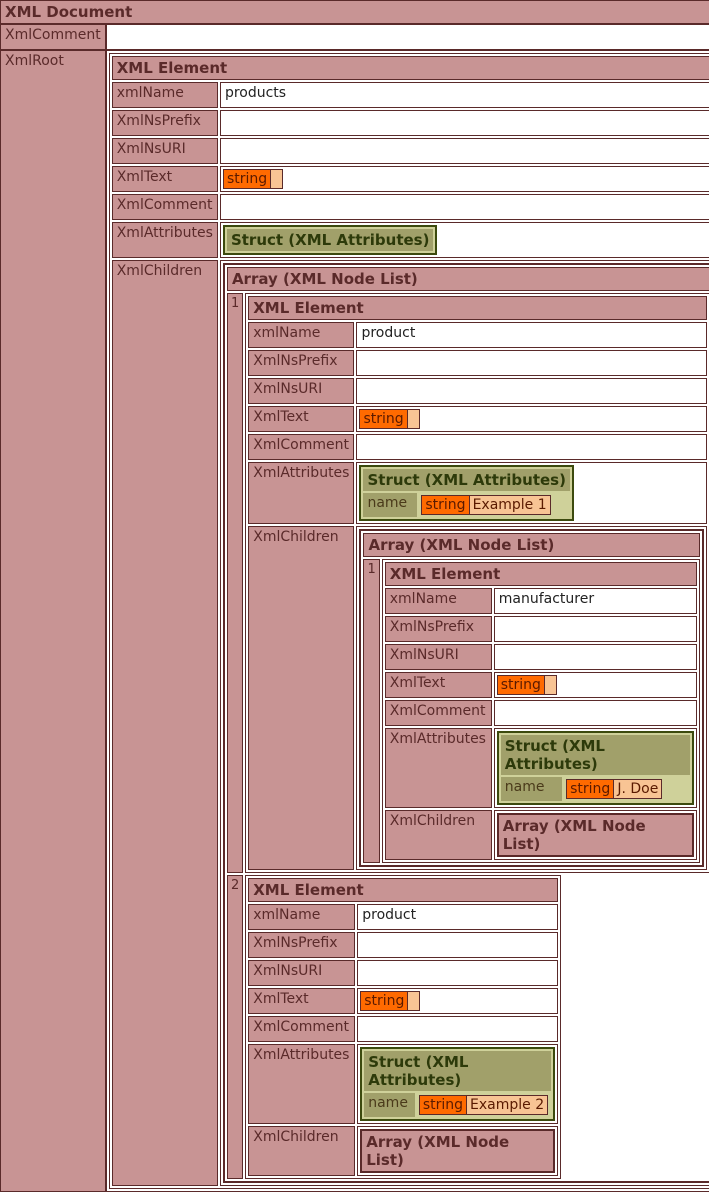 The height and width of the screenshot is (1192, 709). I want to click on array-index: 2, so click(235, 1027).